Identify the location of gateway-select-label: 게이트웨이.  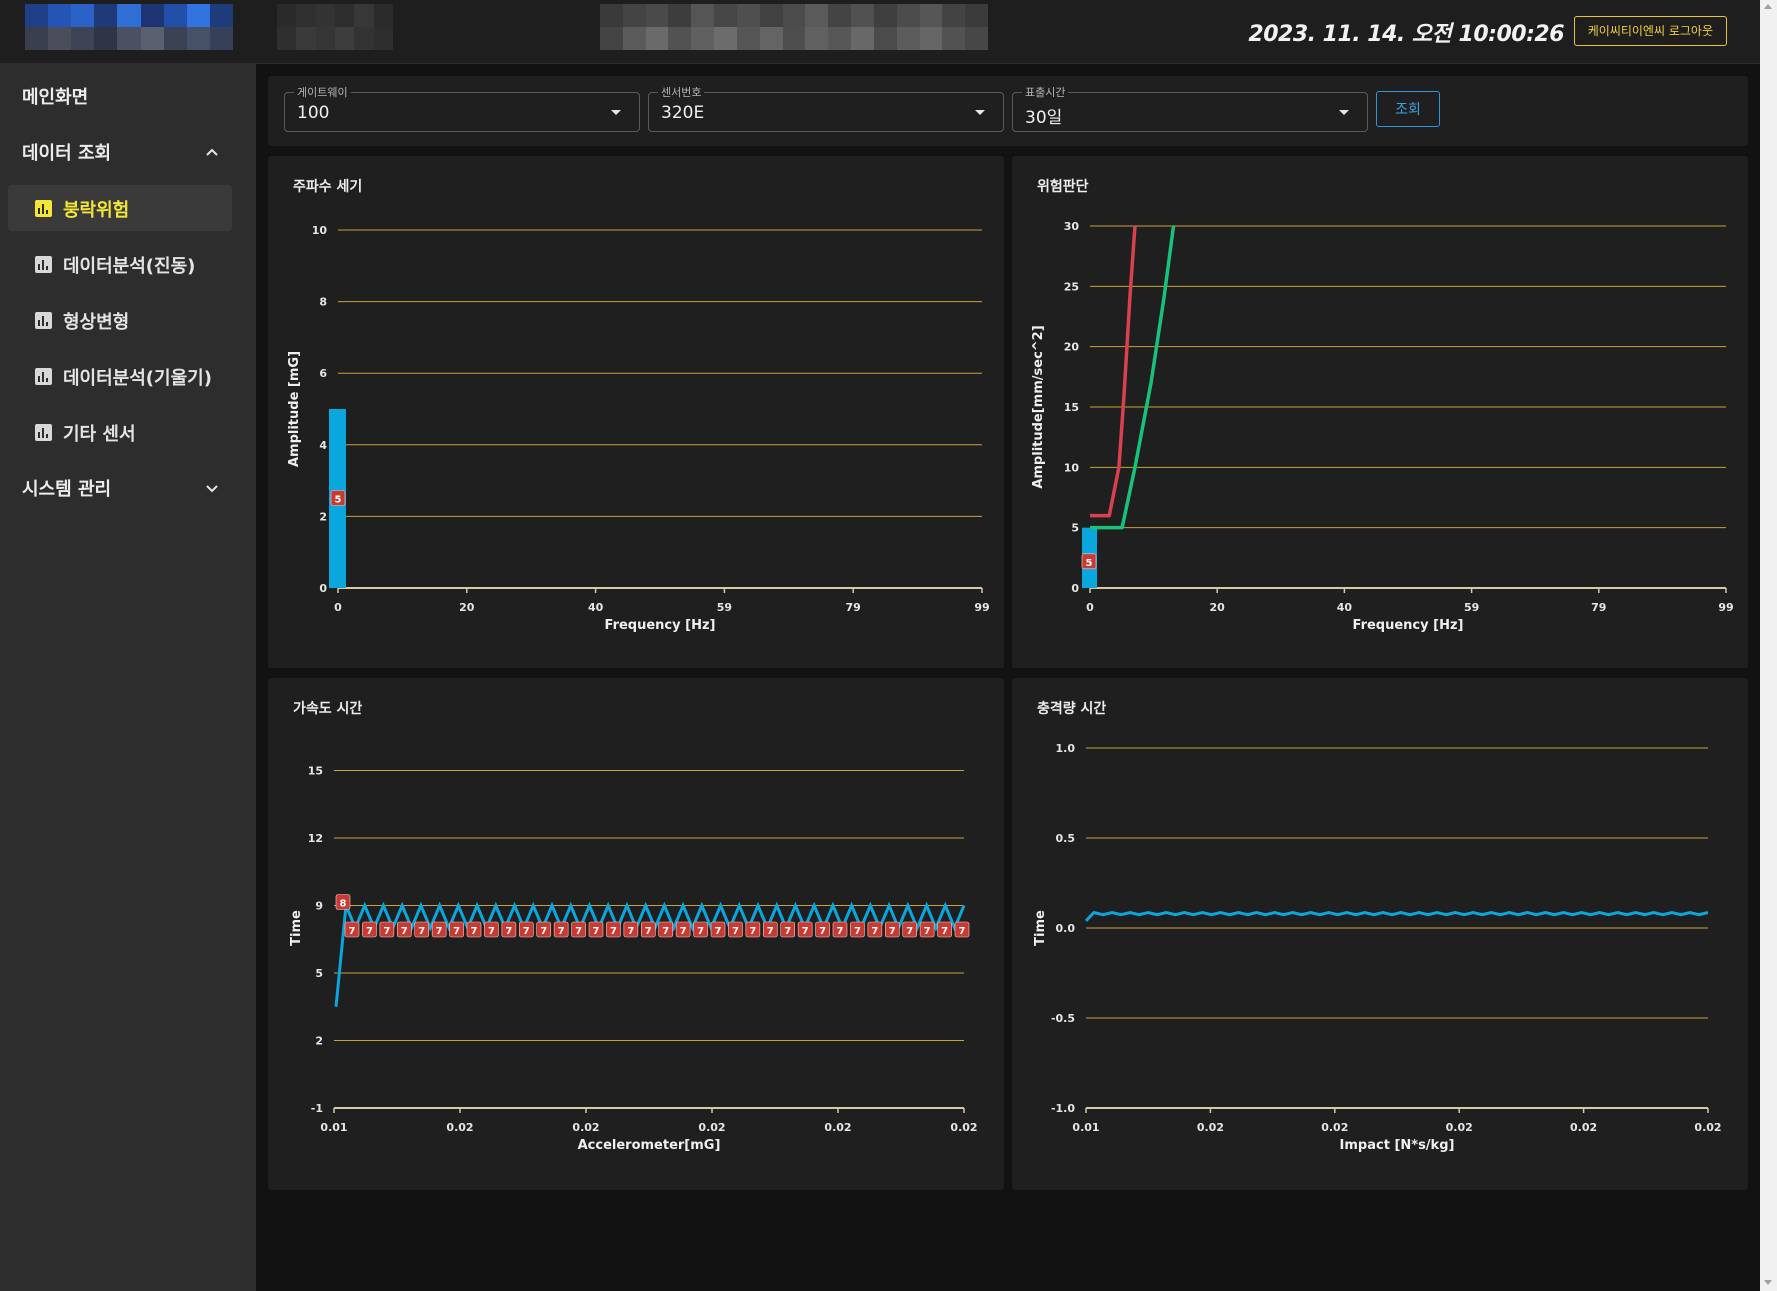
(322, 92).